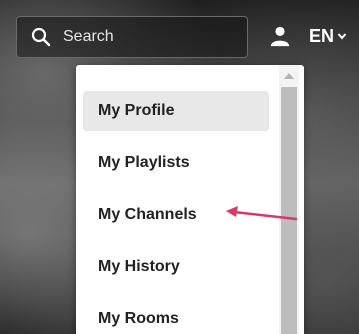 The image size is (359, 334). Describe the element at coordinates (41, 37) in the screenshot. I see `search-icon` at that location.